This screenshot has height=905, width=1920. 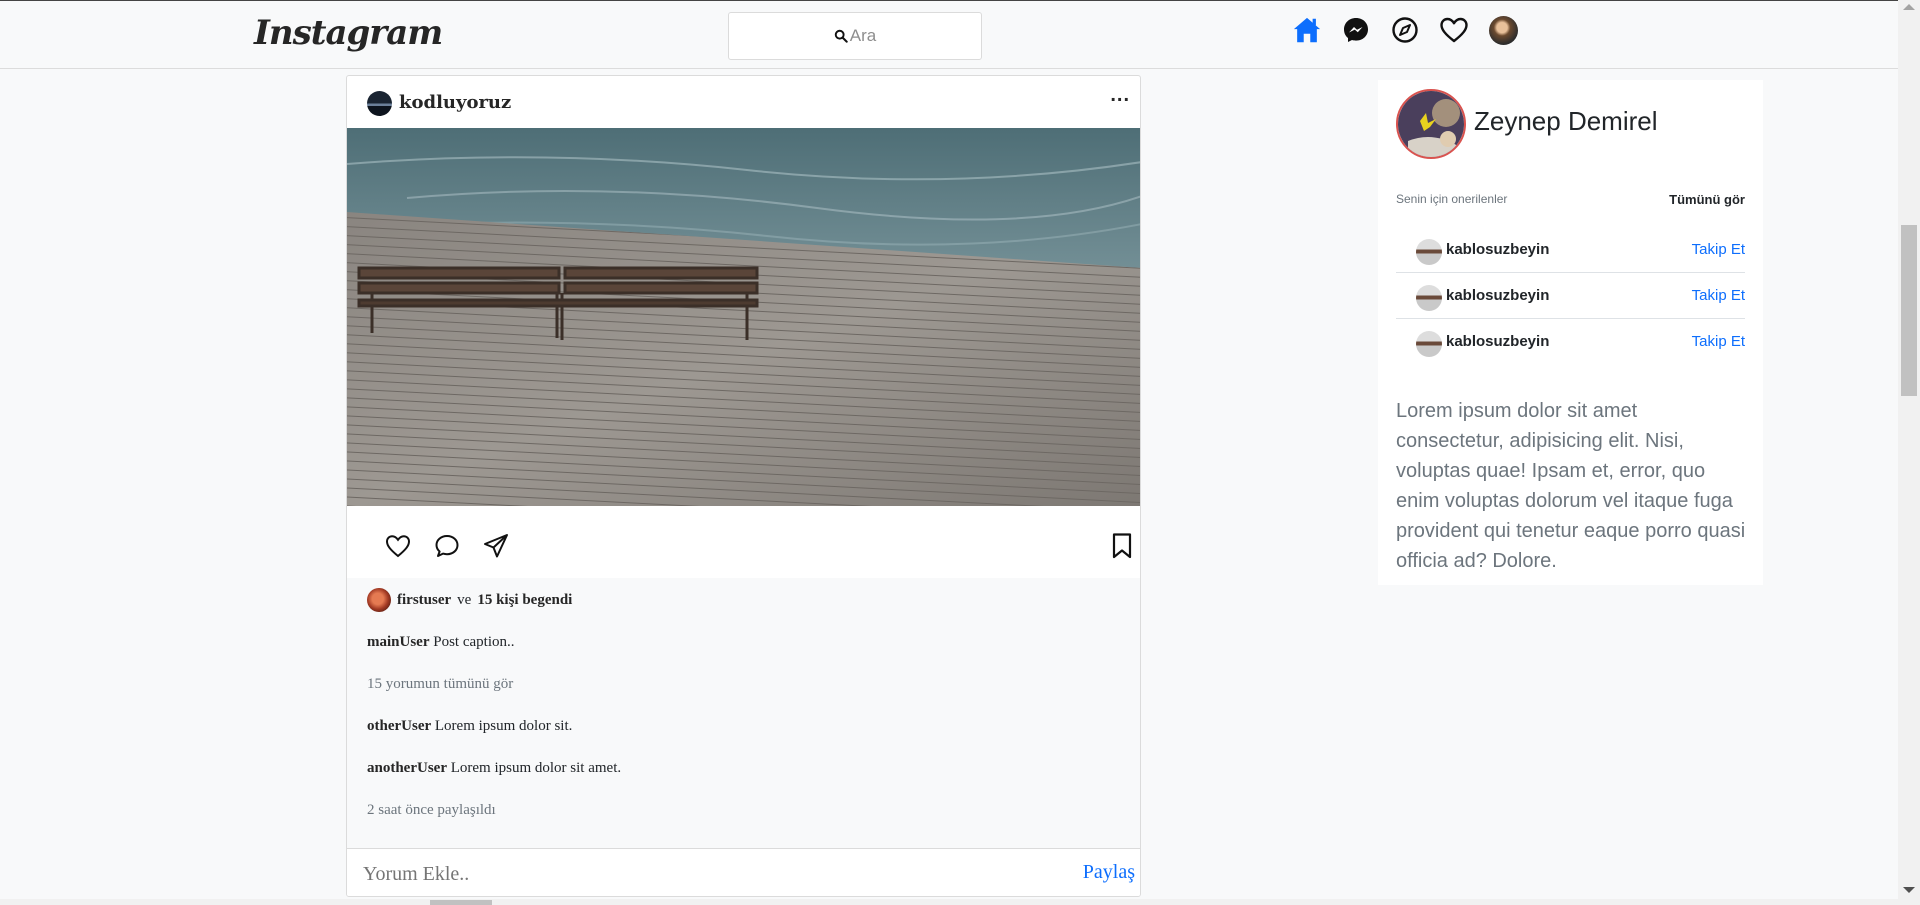 What do you see at coordinates (524, 600) in the screenshot?
I see `likes-count: 15 kişi begendi` at bounding box center [524, 600].